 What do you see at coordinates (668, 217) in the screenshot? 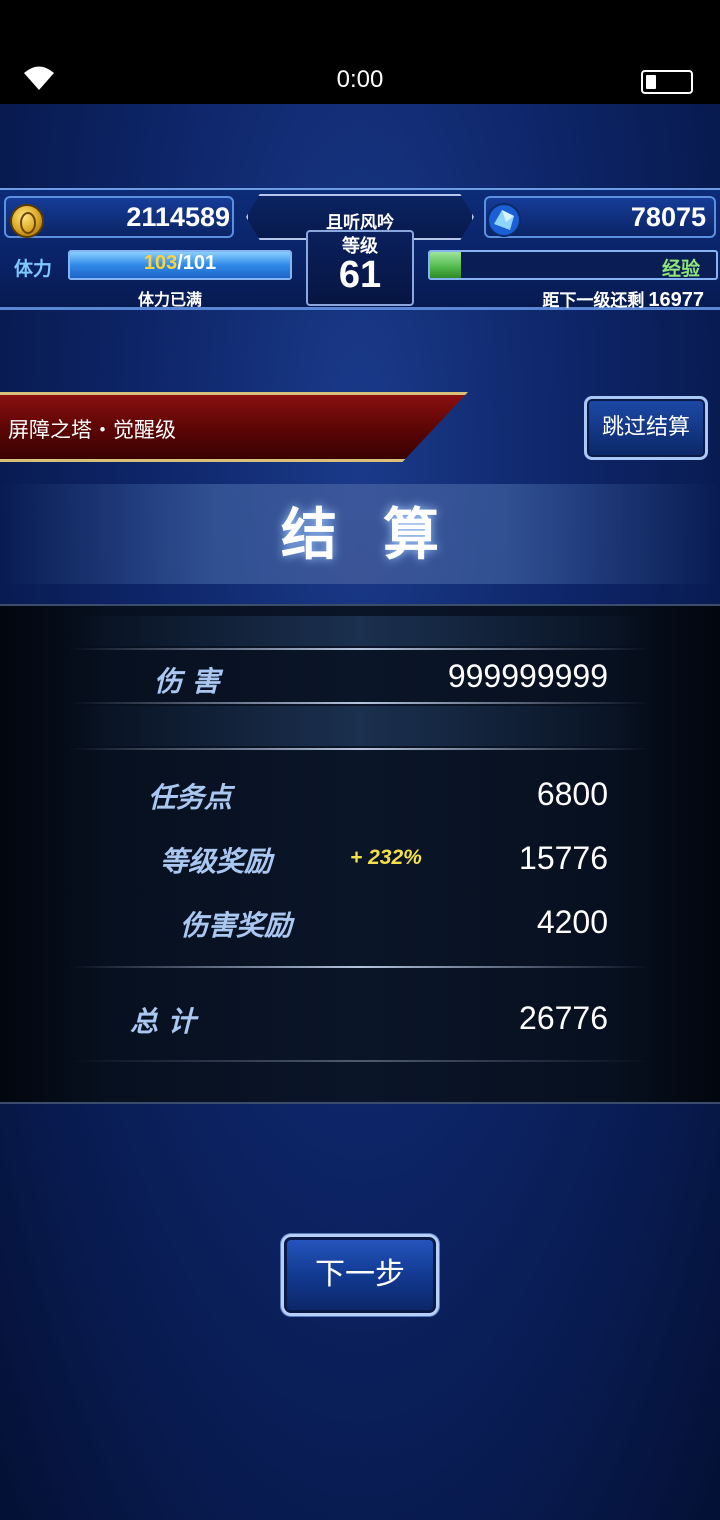
I see `gem-amount: 78075` at bounding box center [668, 217].